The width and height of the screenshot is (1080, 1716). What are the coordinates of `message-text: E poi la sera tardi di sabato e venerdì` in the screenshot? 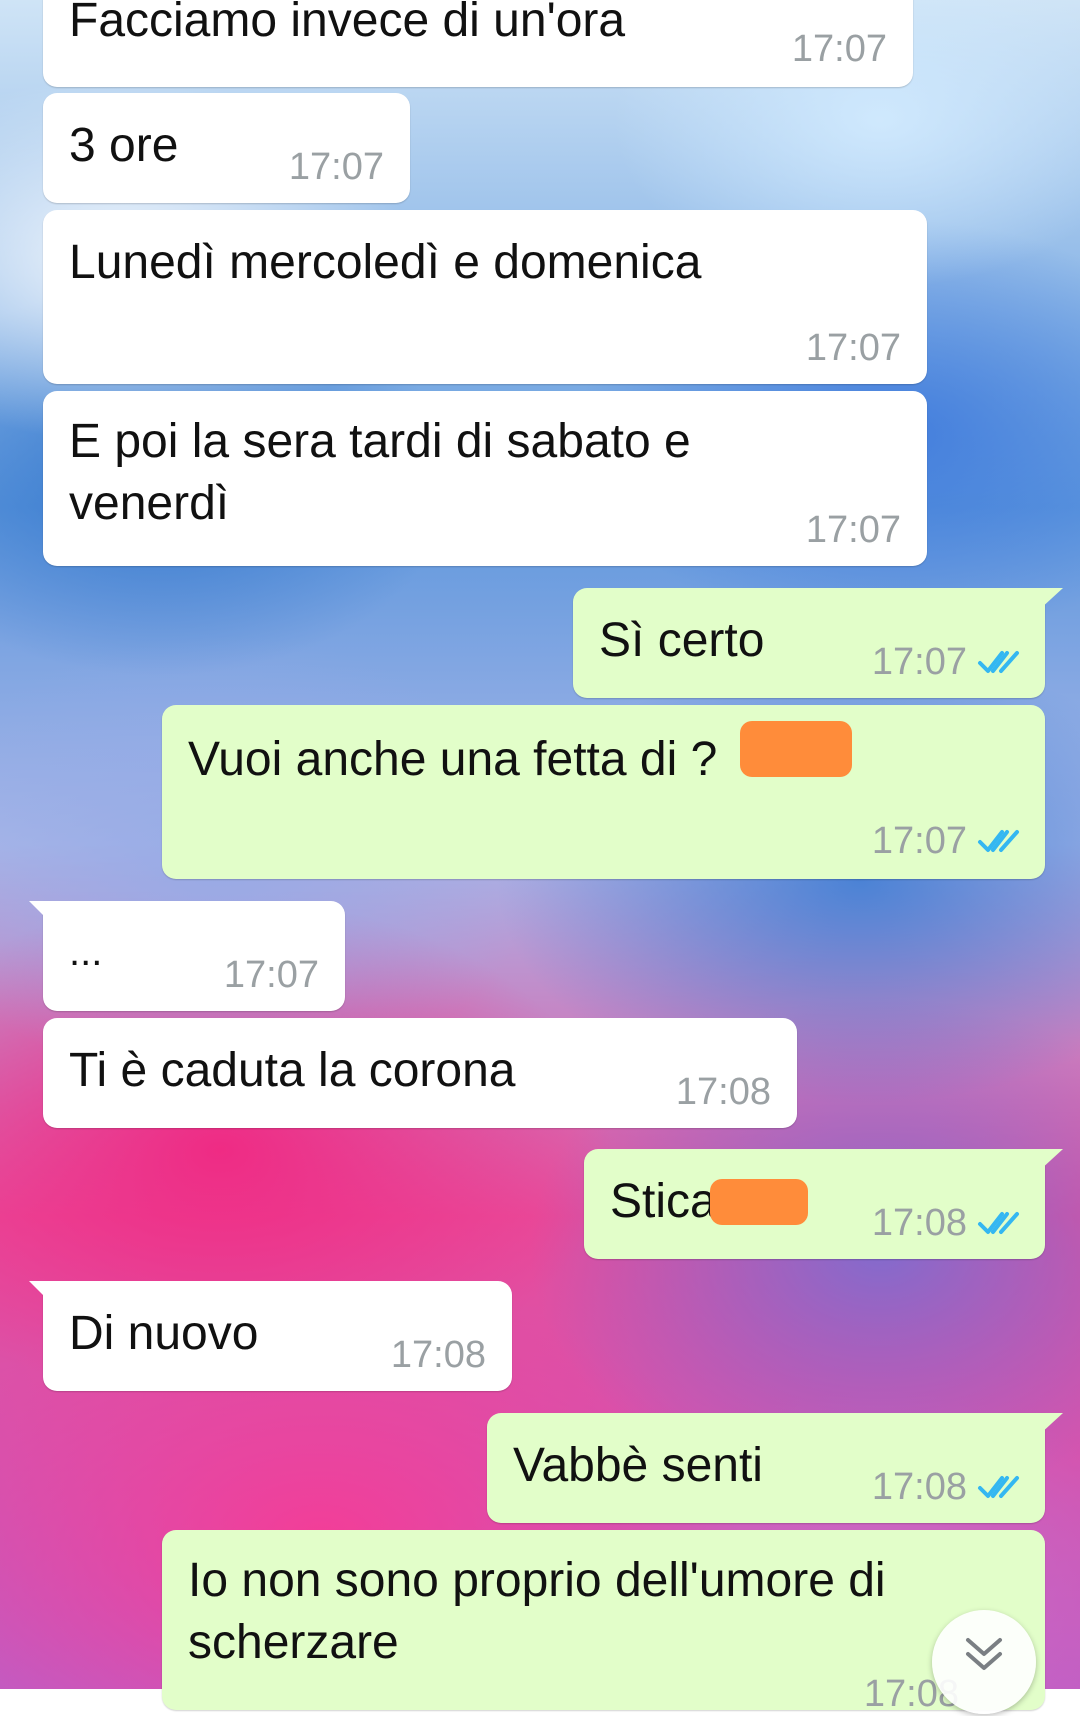 It's located at (380, 472).